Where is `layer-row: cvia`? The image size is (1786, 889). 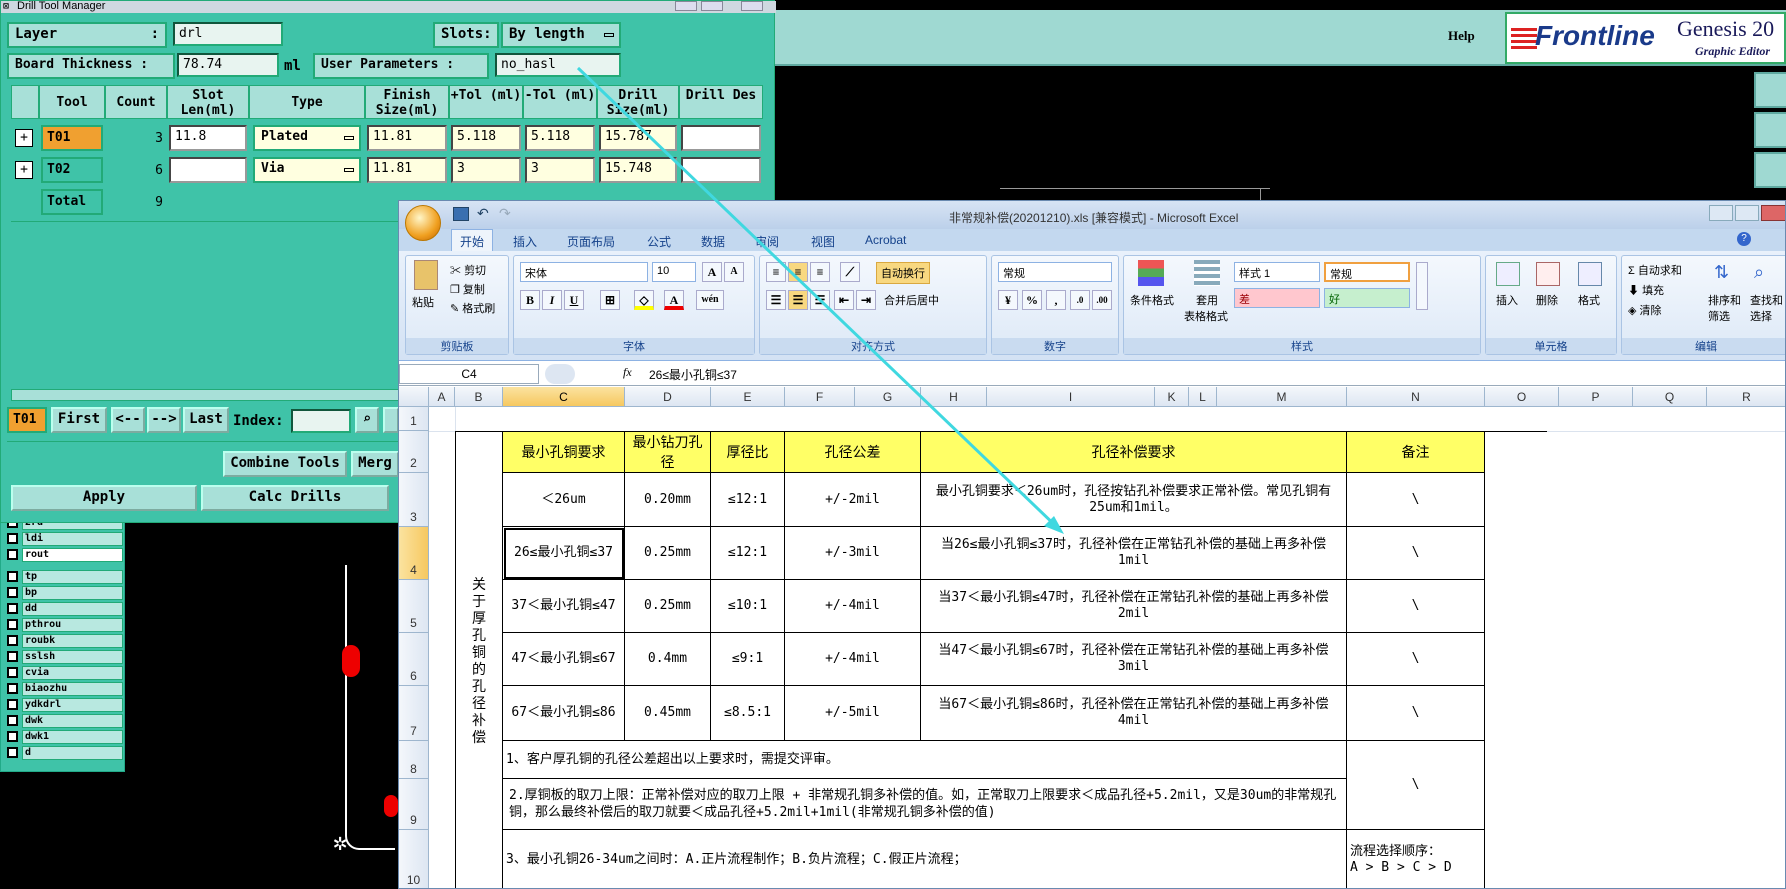 layer-row: cvia is located at coordinates (65, 672).